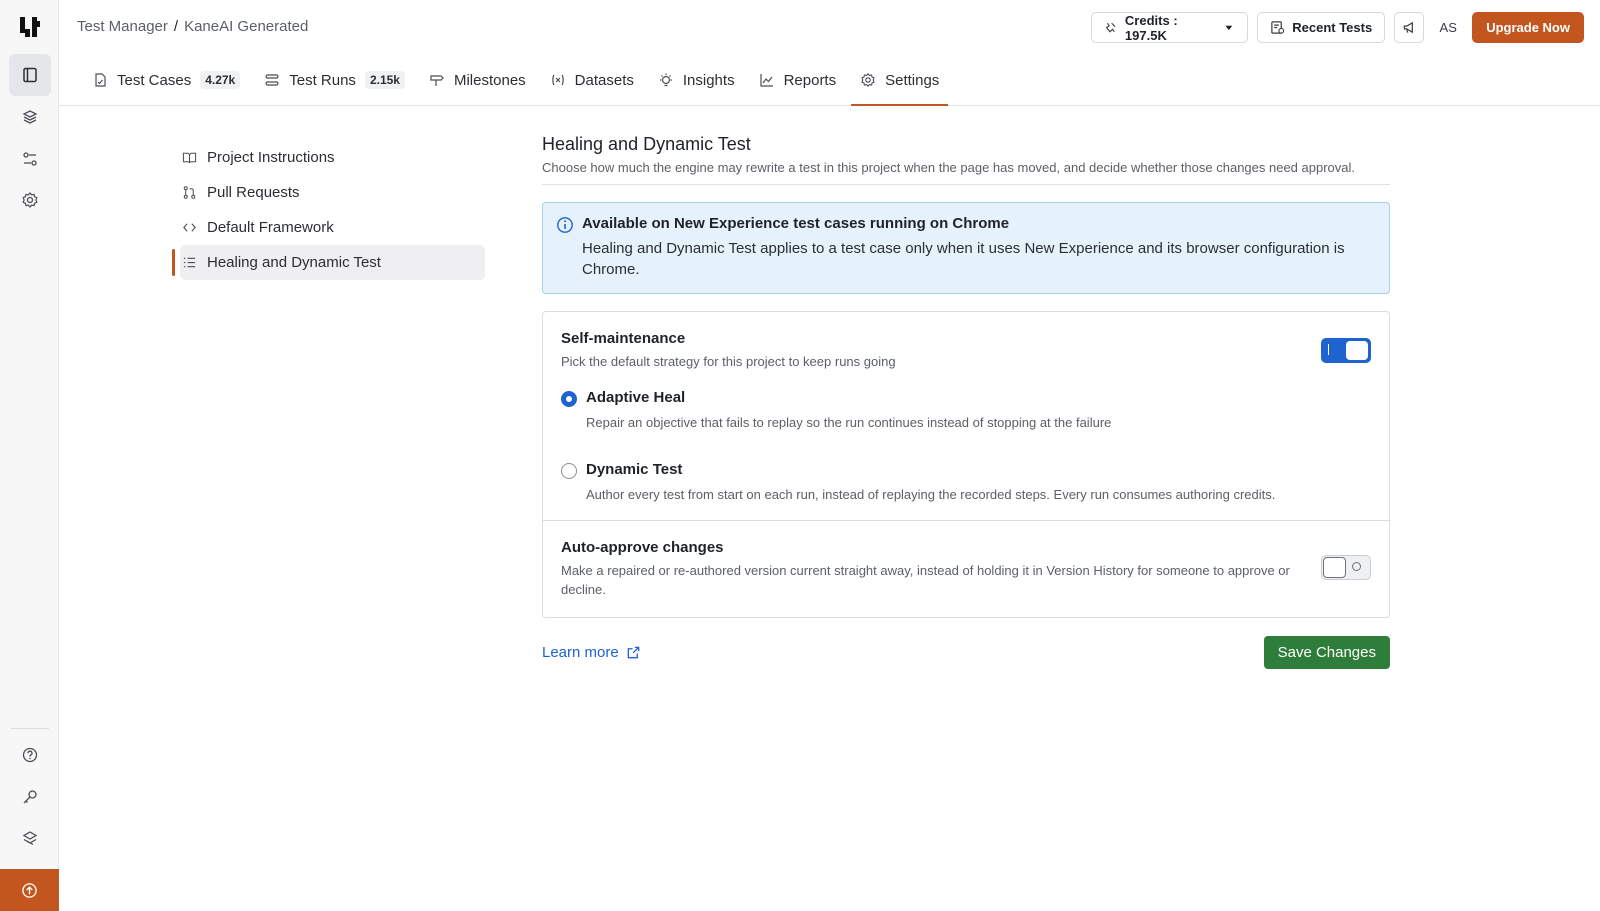  What do you see at coordinates (569, 399) in the screenshot?
I see `adaptive-heal-radio` at bounding box center [569, 399].